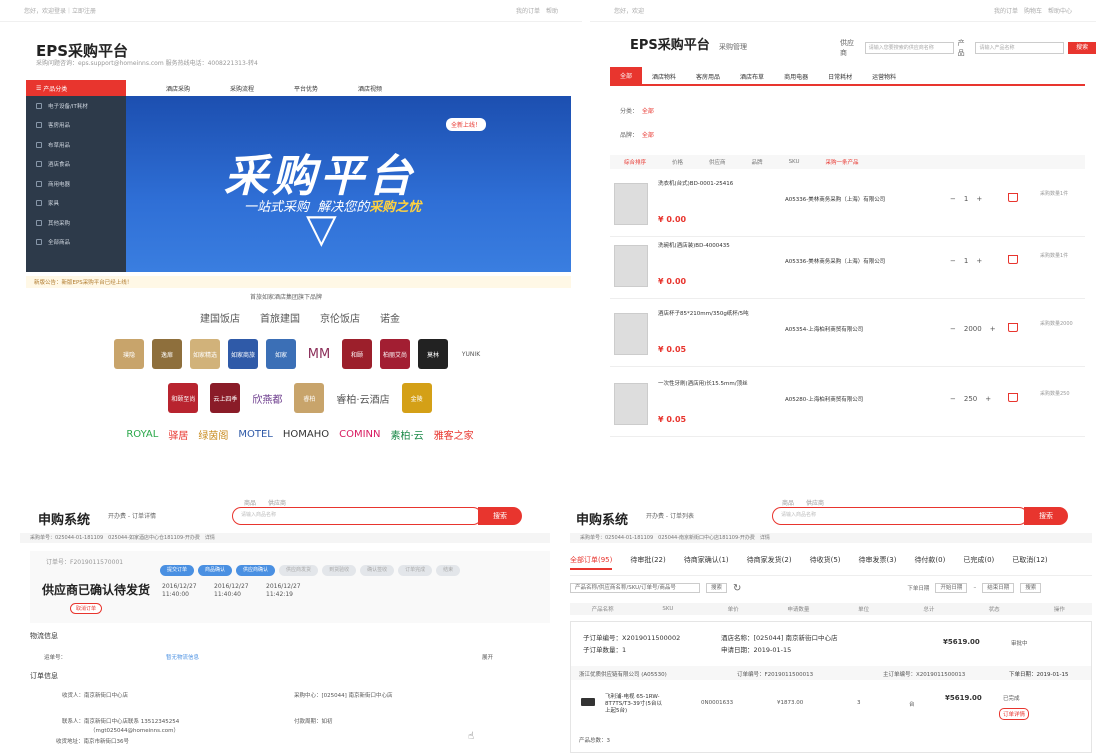 The height and width of the screenshot is (753, 1096). Describe the element at coordinates (142, 434) in the screenshot. I see `brand-logo: ROYAL` at that location.